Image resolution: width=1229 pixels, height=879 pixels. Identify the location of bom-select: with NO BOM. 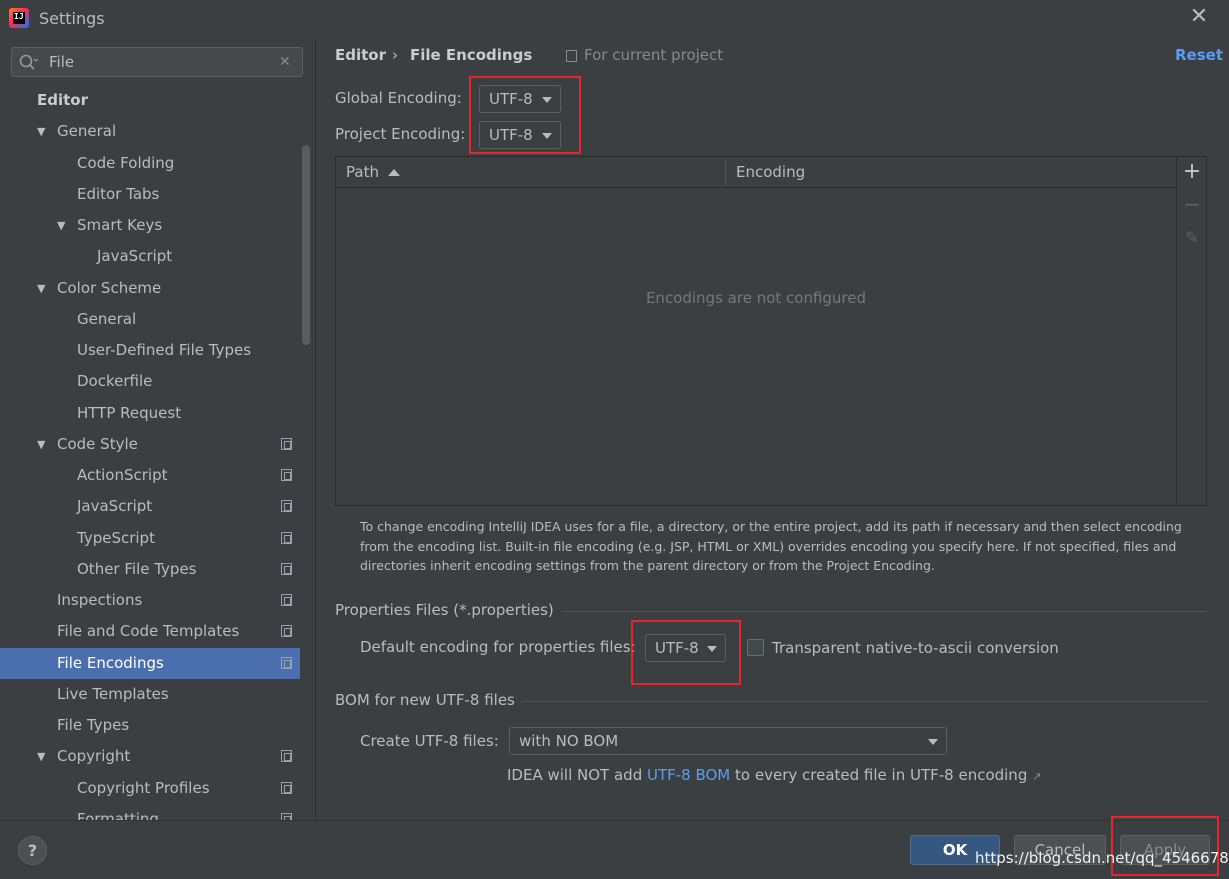
(728, 741).